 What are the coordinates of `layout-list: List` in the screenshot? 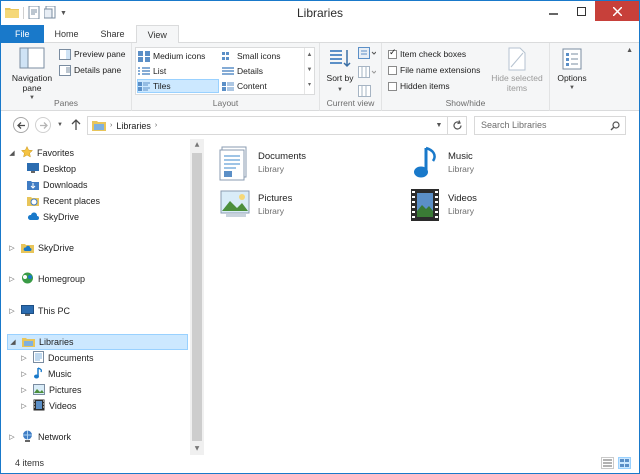 It's located at (152, 71).